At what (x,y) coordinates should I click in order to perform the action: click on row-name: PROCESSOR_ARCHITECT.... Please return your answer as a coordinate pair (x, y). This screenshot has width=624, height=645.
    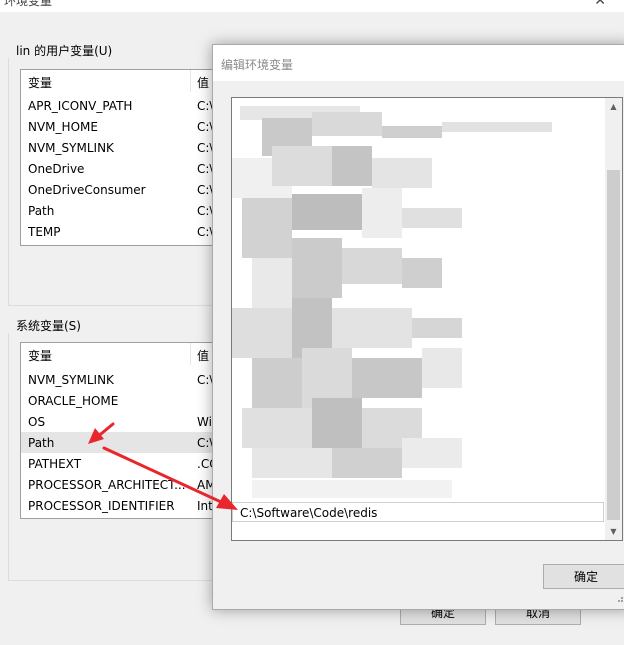
    Looking at the image, I should click on (107, 485).